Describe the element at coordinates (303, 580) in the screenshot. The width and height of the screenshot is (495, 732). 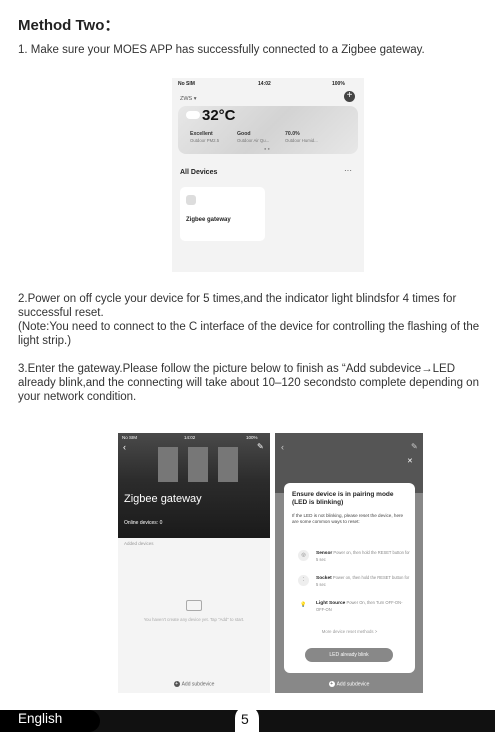
I see `socket-icon: ⁚` at that location.